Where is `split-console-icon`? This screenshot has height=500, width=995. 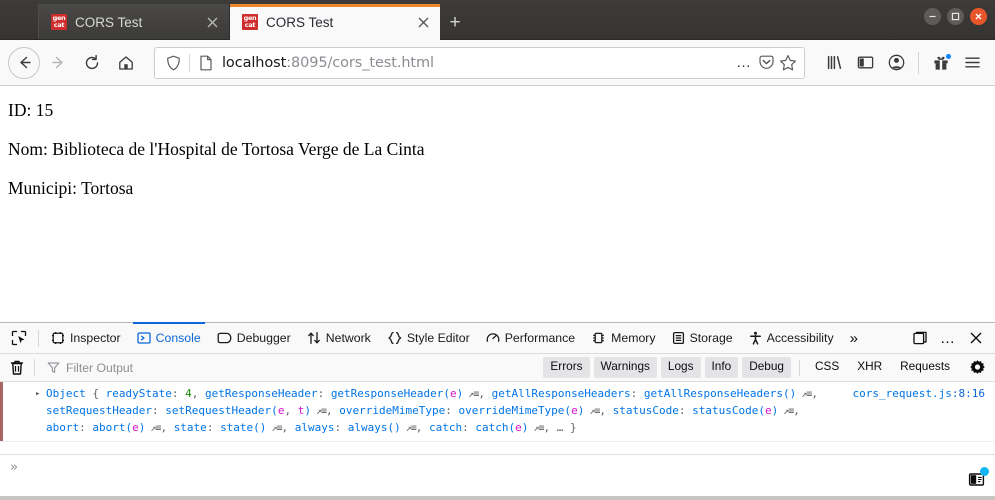 split-console-icon is located at coordinates (977, 478).